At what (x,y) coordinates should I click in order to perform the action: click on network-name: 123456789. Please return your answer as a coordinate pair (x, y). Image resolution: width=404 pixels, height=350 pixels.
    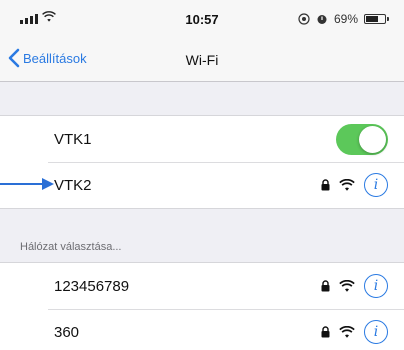
    Looking at the image, I should click on (92, 286).